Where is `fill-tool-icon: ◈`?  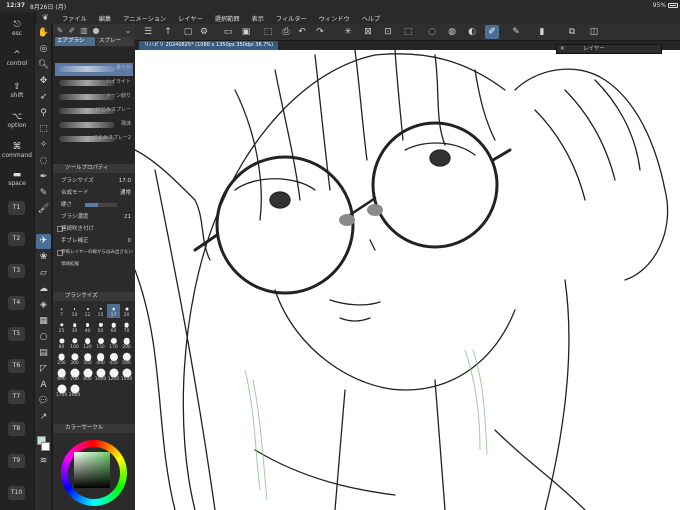
fill-tool-icon: ◈ is located at coordinates (43, 305).